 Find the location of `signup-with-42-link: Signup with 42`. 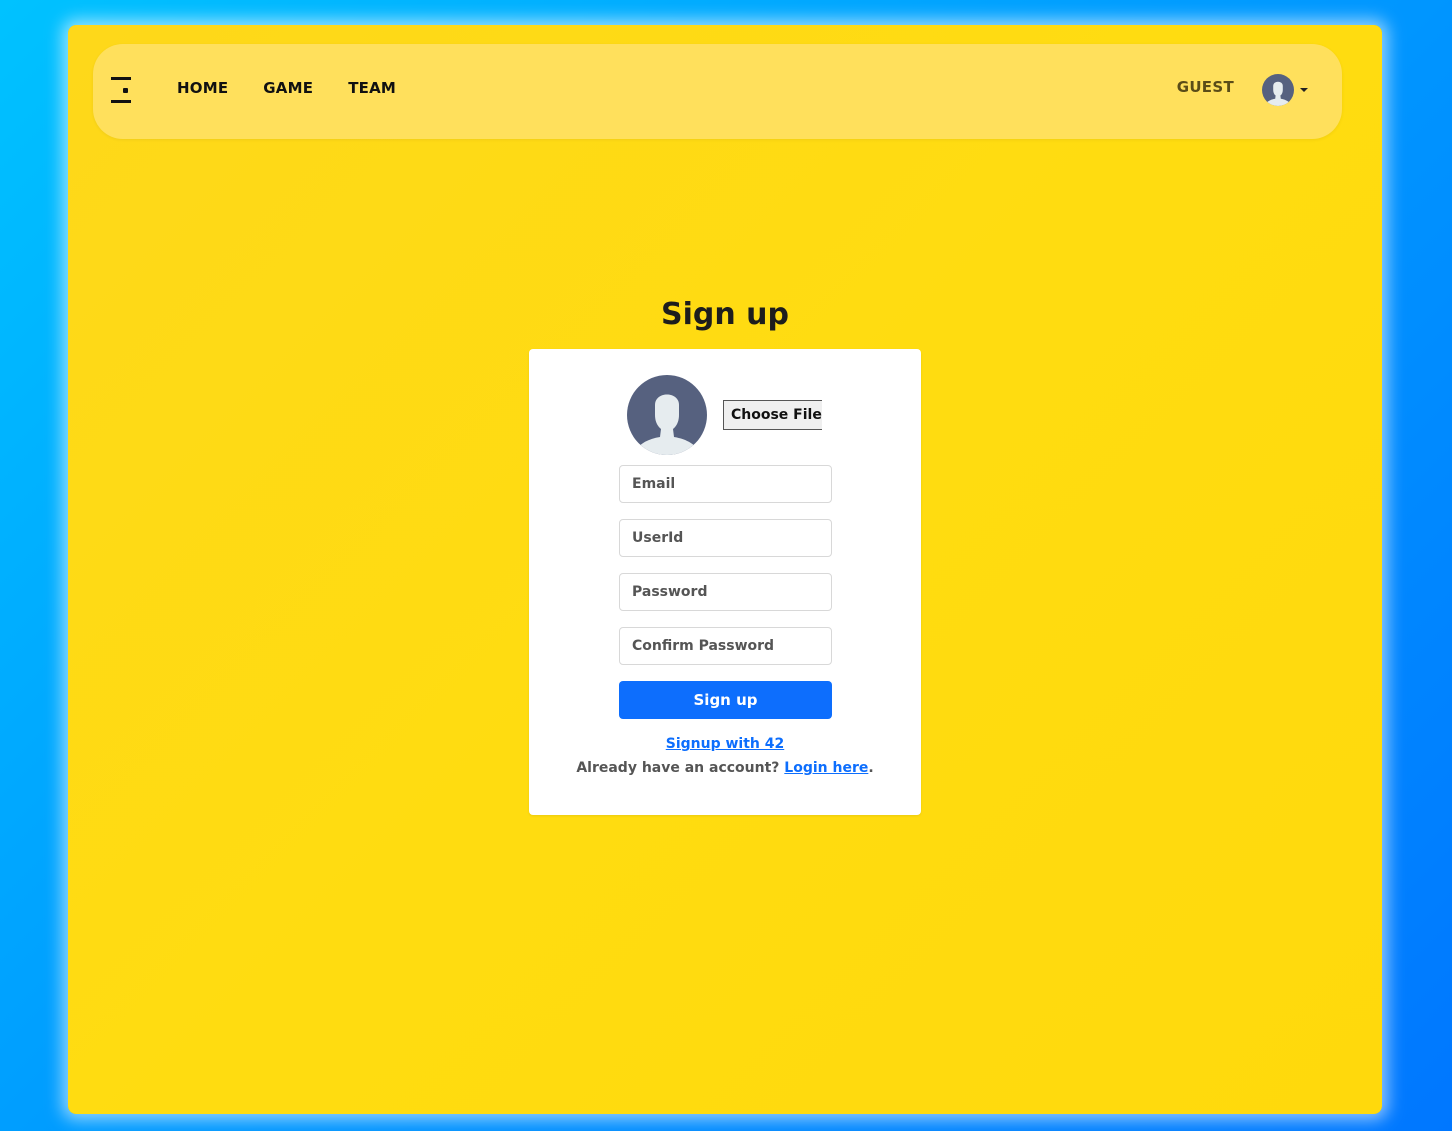

signup-with-42-link: Signup with 42 is located at coordinates (725, 744).